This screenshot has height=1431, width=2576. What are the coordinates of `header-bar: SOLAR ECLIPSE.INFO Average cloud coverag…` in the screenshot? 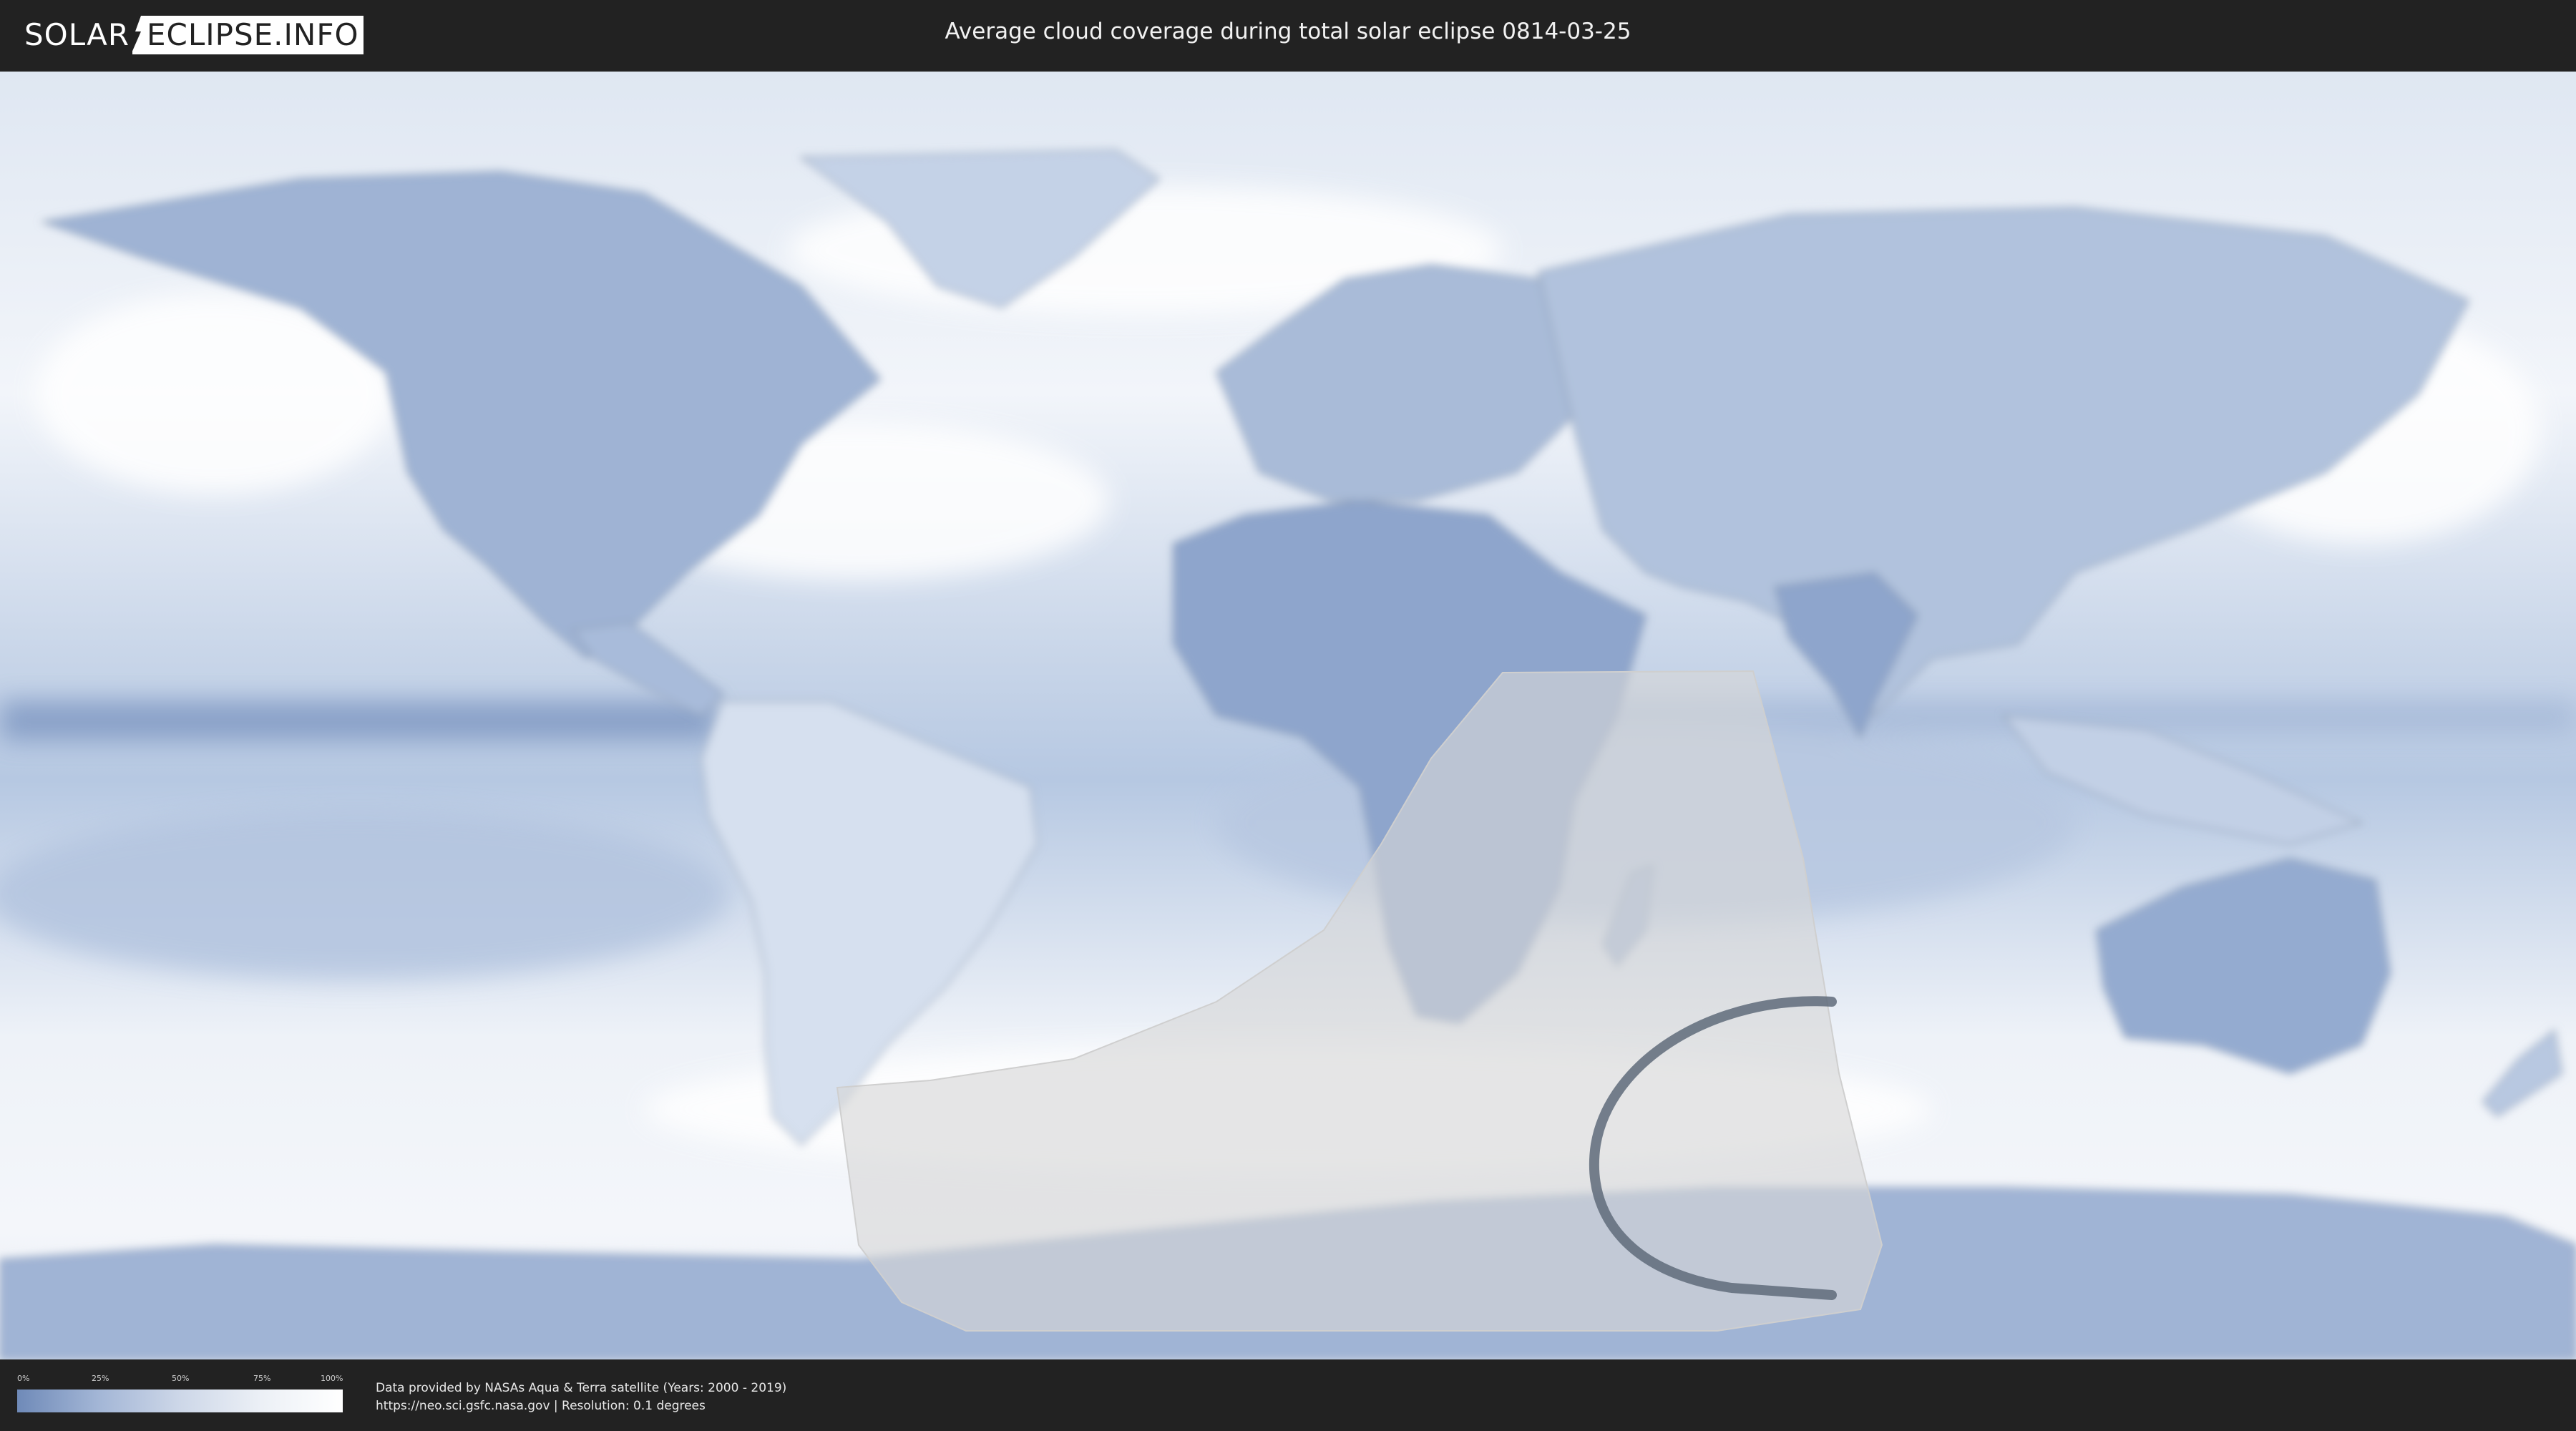 It's located at (1288, 36).